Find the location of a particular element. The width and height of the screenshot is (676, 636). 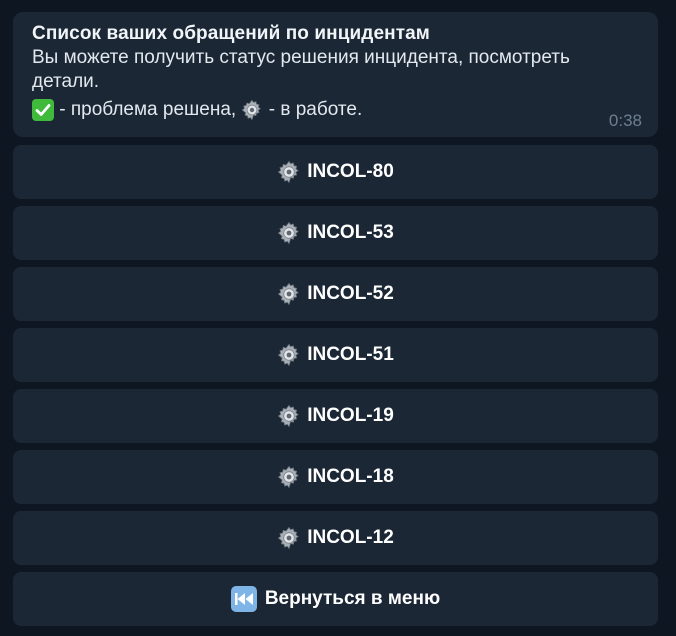

incident-button-label: INCOL-52 is located at coordinates (350, 293).